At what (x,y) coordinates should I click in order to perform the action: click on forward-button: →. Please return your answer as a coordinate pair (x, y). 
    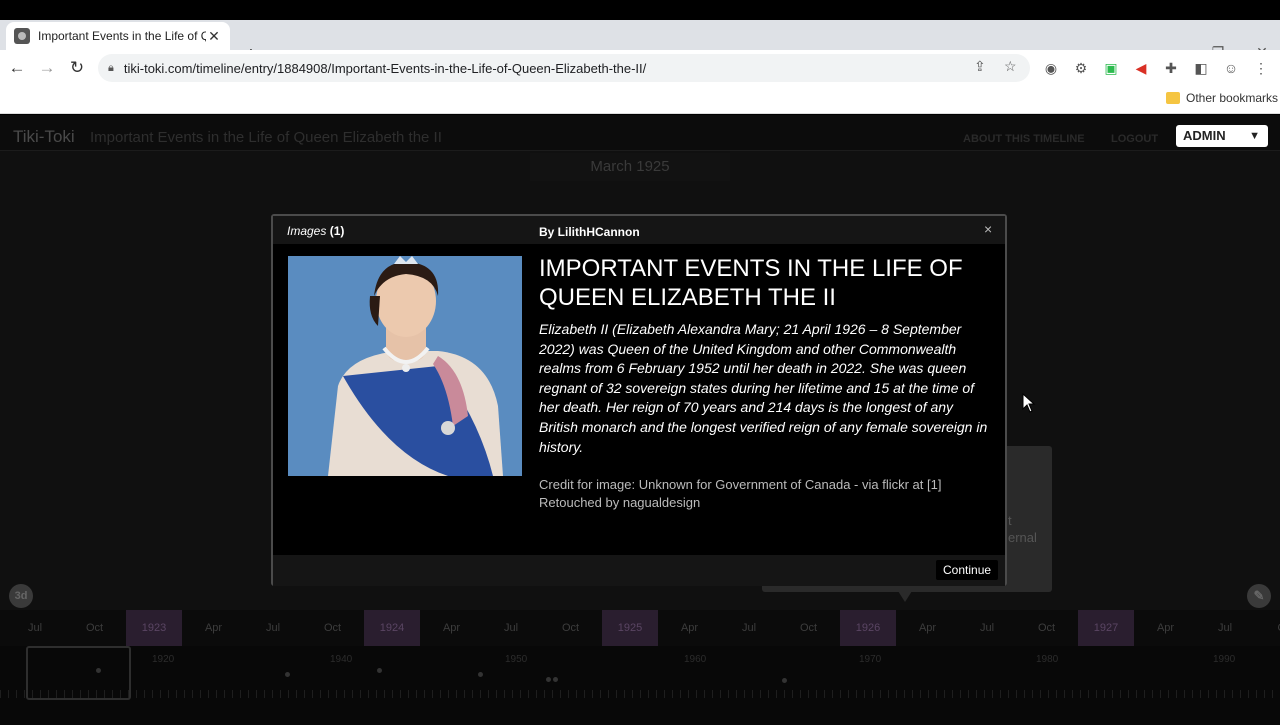
    Looking at the image, I should click on (47, 68).